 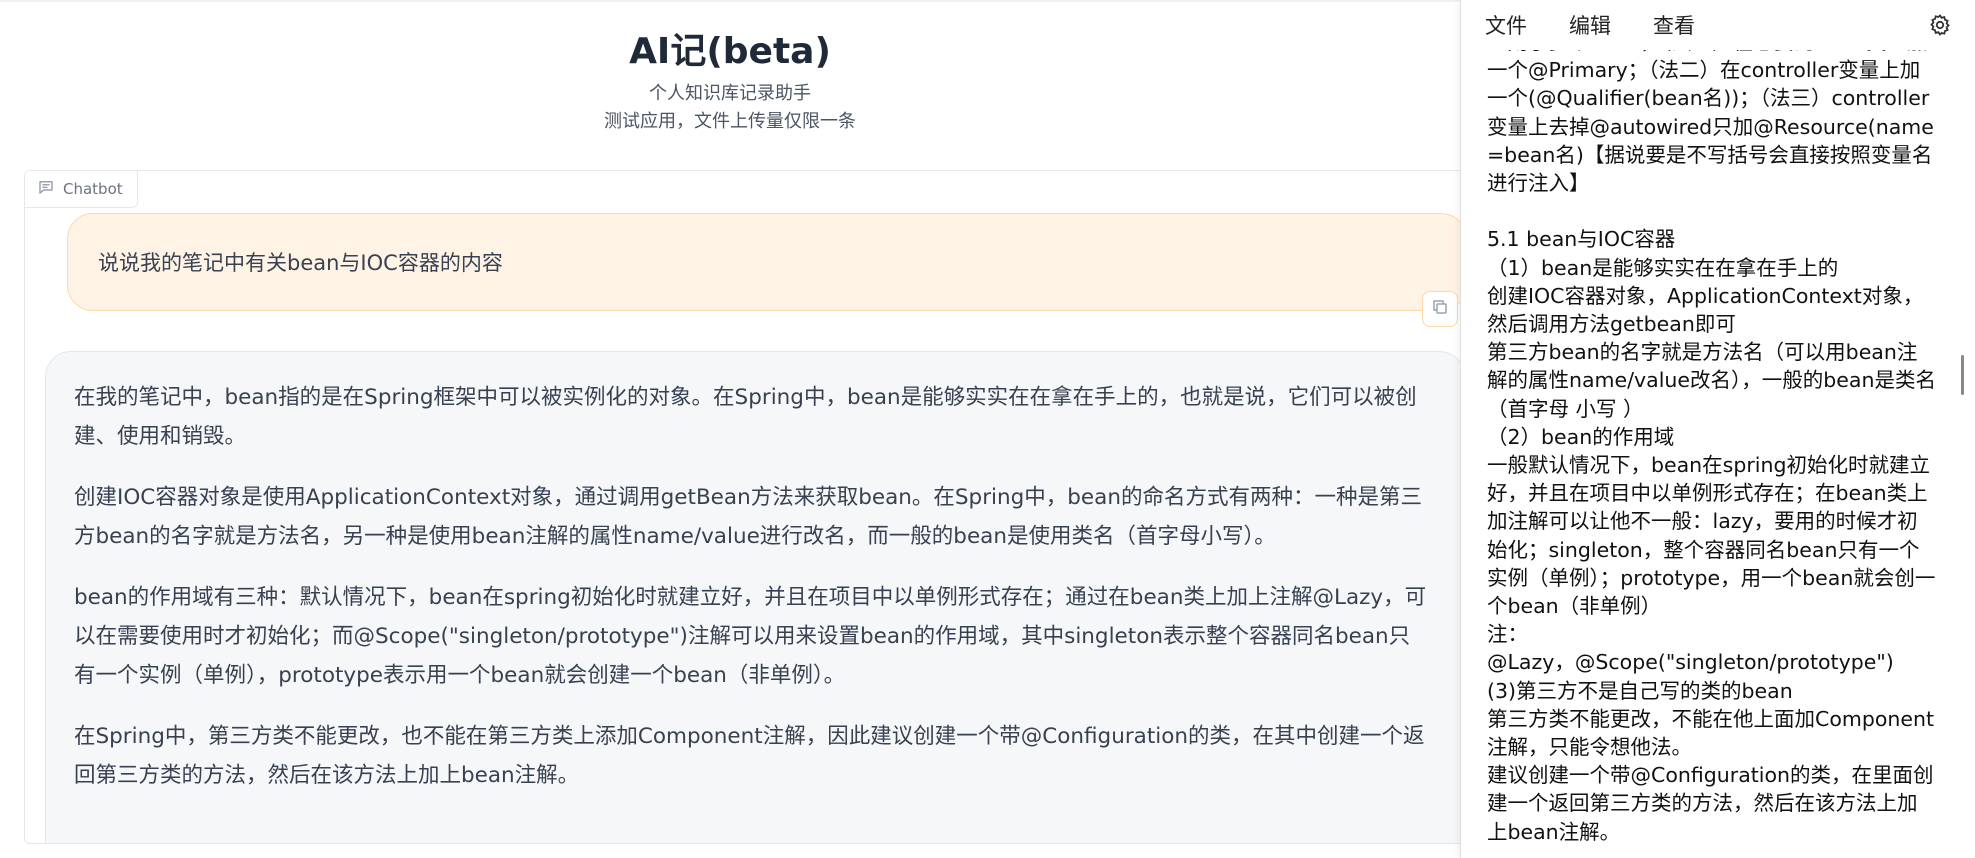 I want to click on page-subtitle-line-1: 个人知识库记录助手, so click(x=730, y=93).